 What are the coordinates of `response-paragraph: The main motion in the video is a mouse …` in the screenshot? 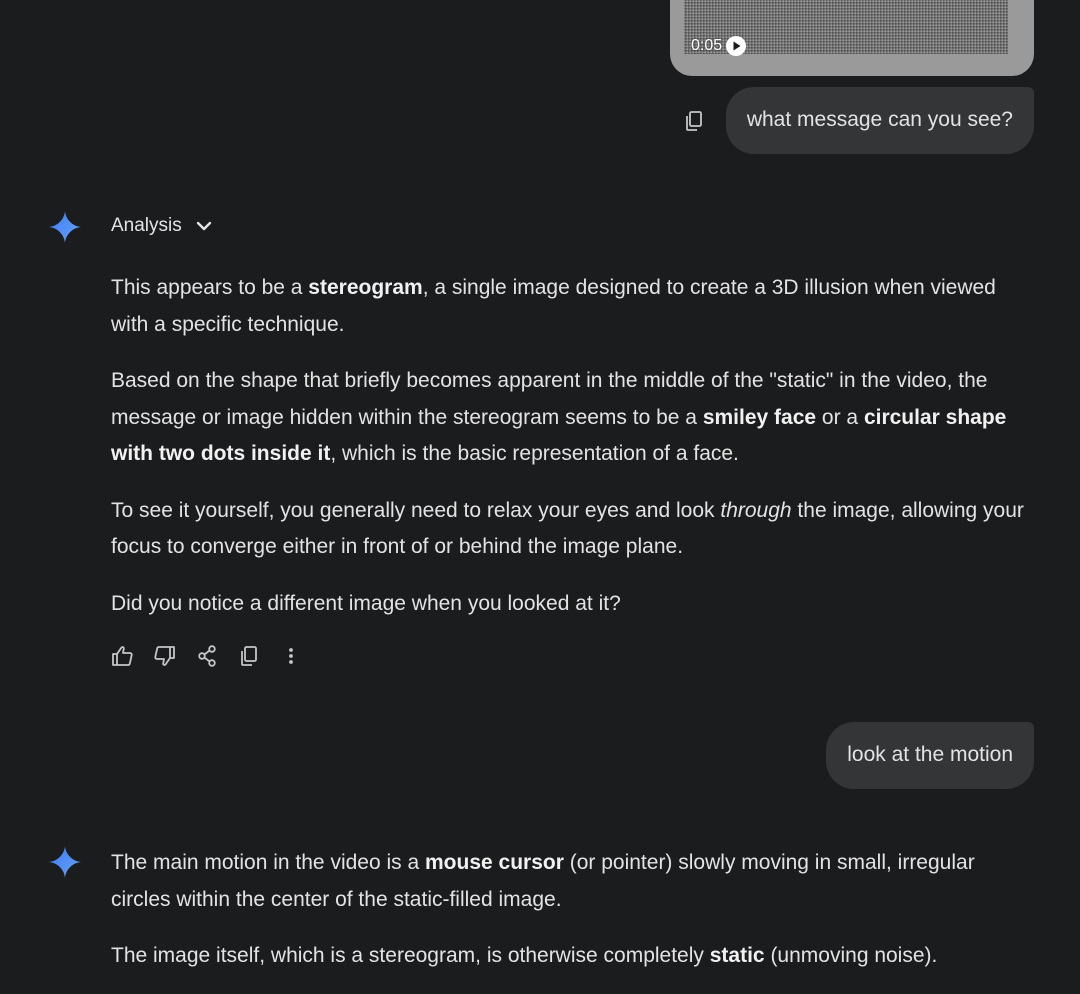 It's located at (543, 881).